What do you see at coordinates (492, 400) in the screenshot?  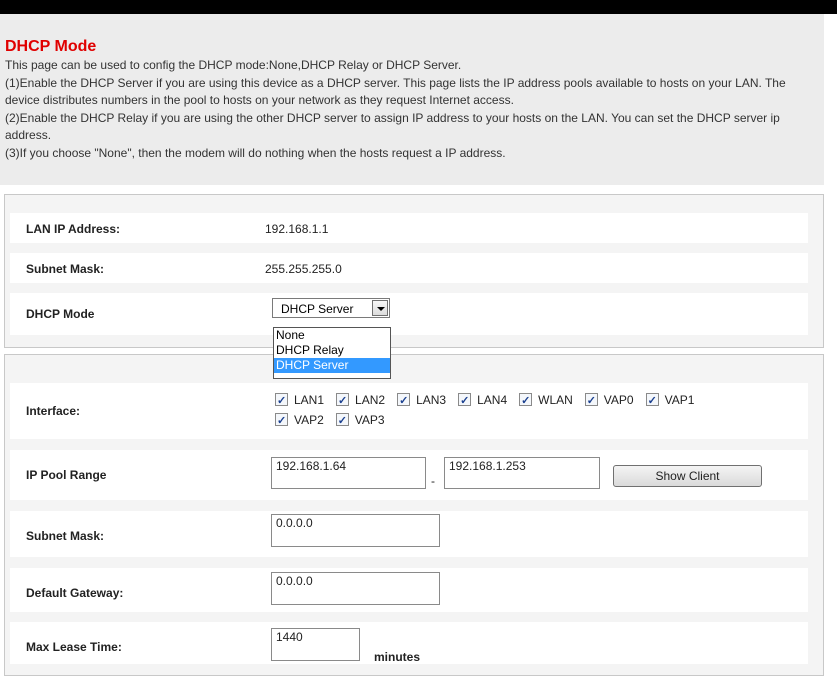 I see `interface-lan4-label: LAN4` at bounding box center [492, 400].